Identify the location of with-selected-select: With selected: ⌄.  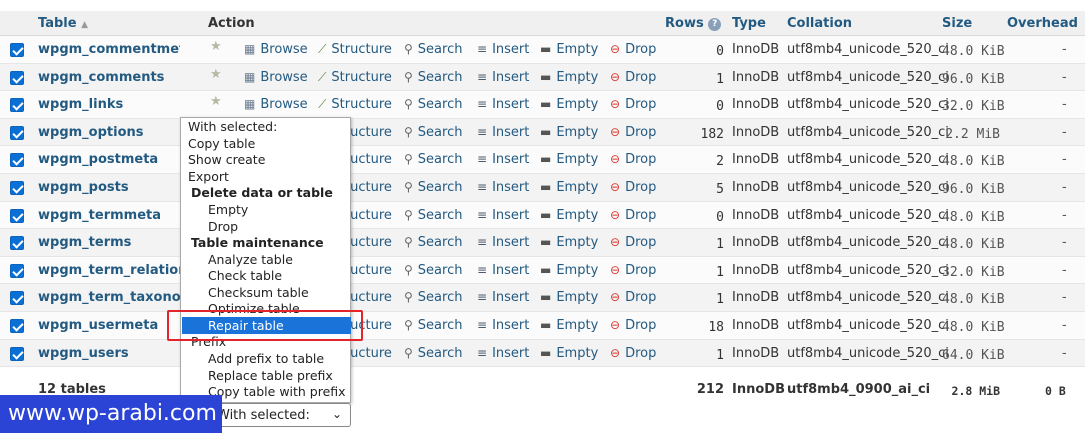
(279, 415).